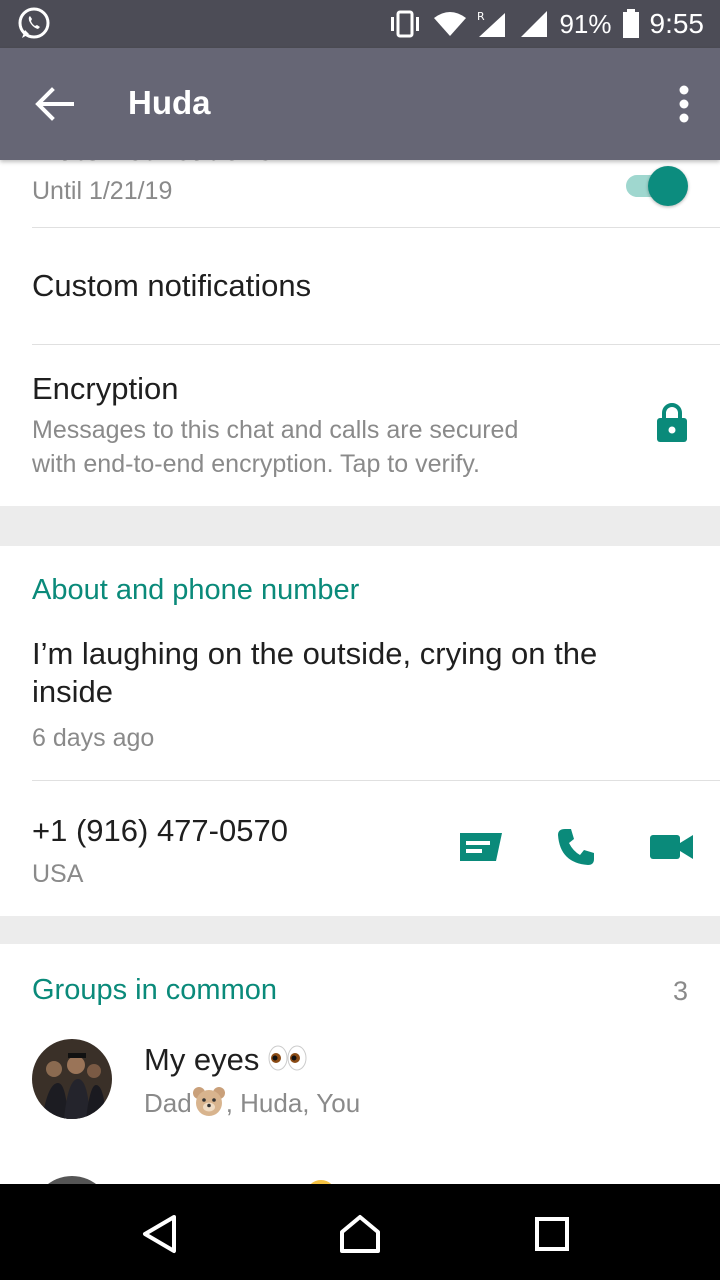 Image resolution: width=720 pixels, height=1280 pixels. Describe the element at coordinates (152, 164) in the screenshot. I see `mute-notifications-label: Mute notifications` at that location.